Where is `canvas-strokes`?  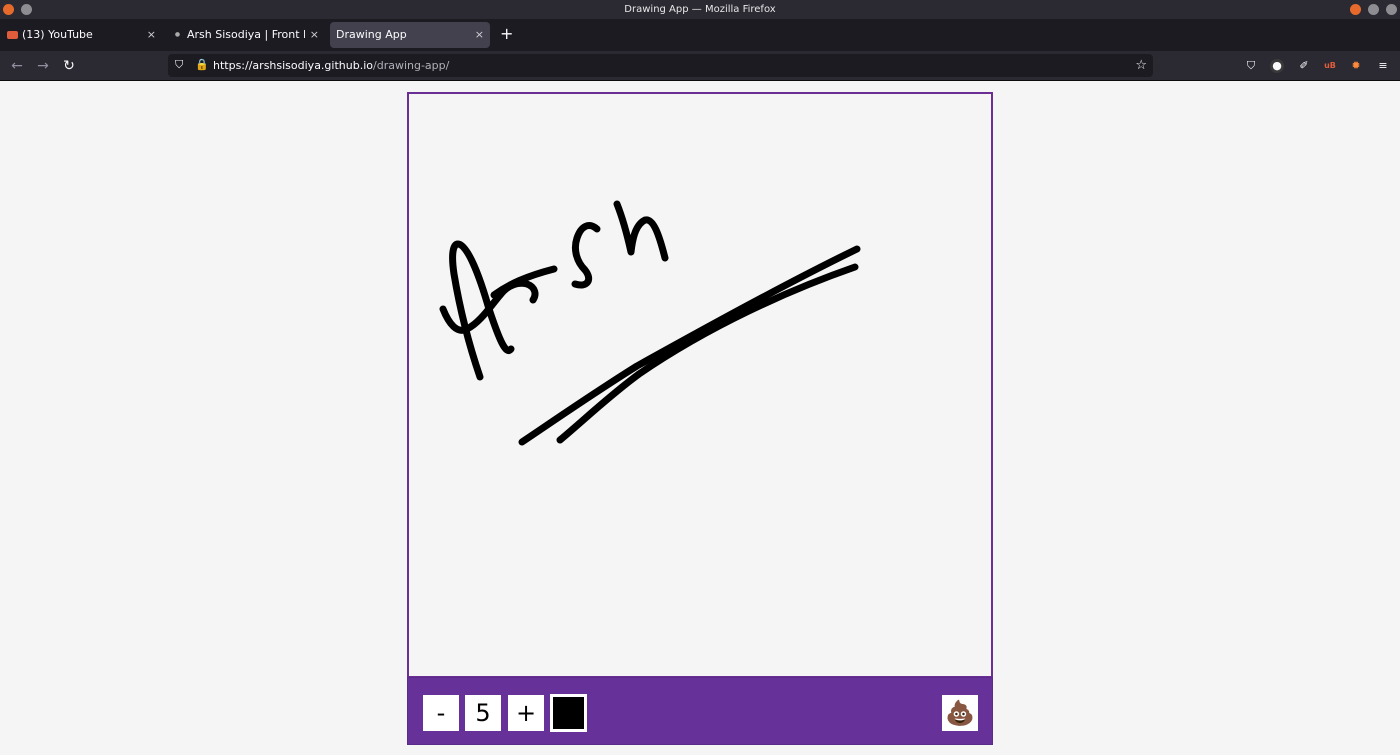 canvas-strokes is located at coordinates (650, 323).